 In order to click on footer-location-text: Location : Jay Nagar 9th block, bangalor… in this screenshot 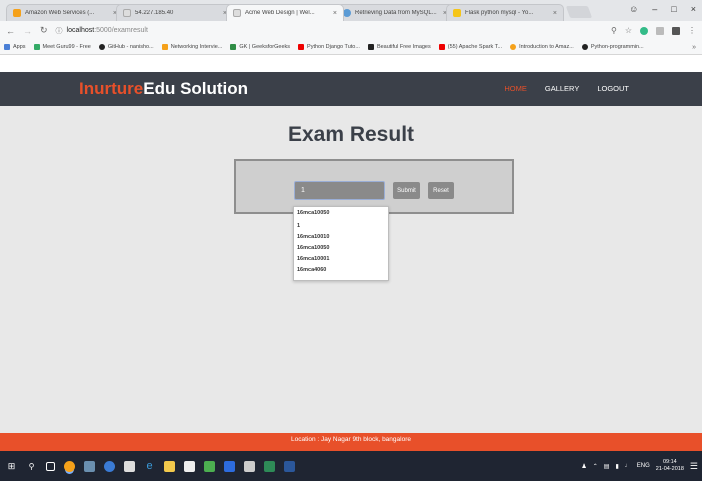, I will do `click(351, 439)`.